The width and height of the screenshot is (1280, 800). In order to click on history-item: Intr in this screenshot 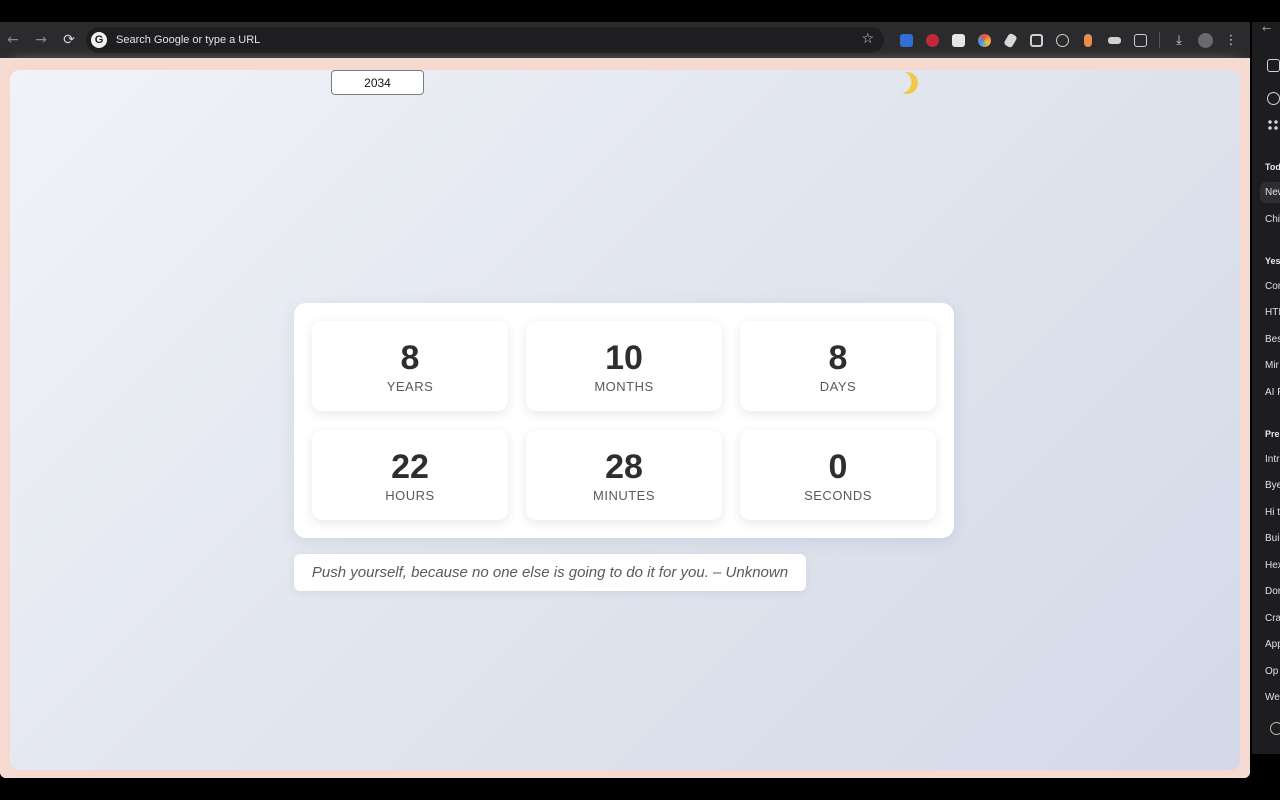, I will do `click(1272, 459)`.